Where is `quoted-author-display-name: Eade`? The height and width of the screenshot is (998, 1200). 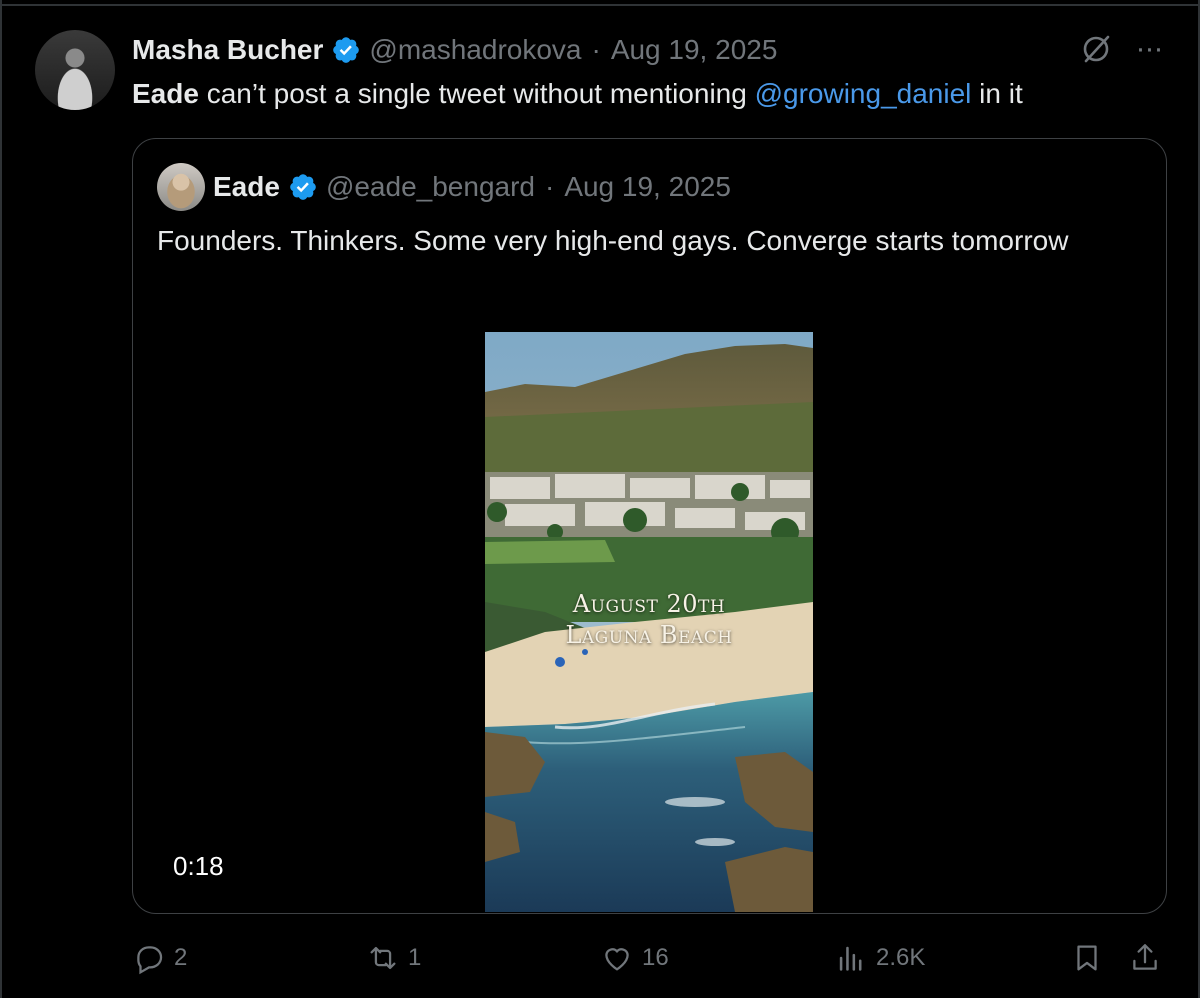 quoted-author-display-name: Eade is located at coordinates (246, 187).